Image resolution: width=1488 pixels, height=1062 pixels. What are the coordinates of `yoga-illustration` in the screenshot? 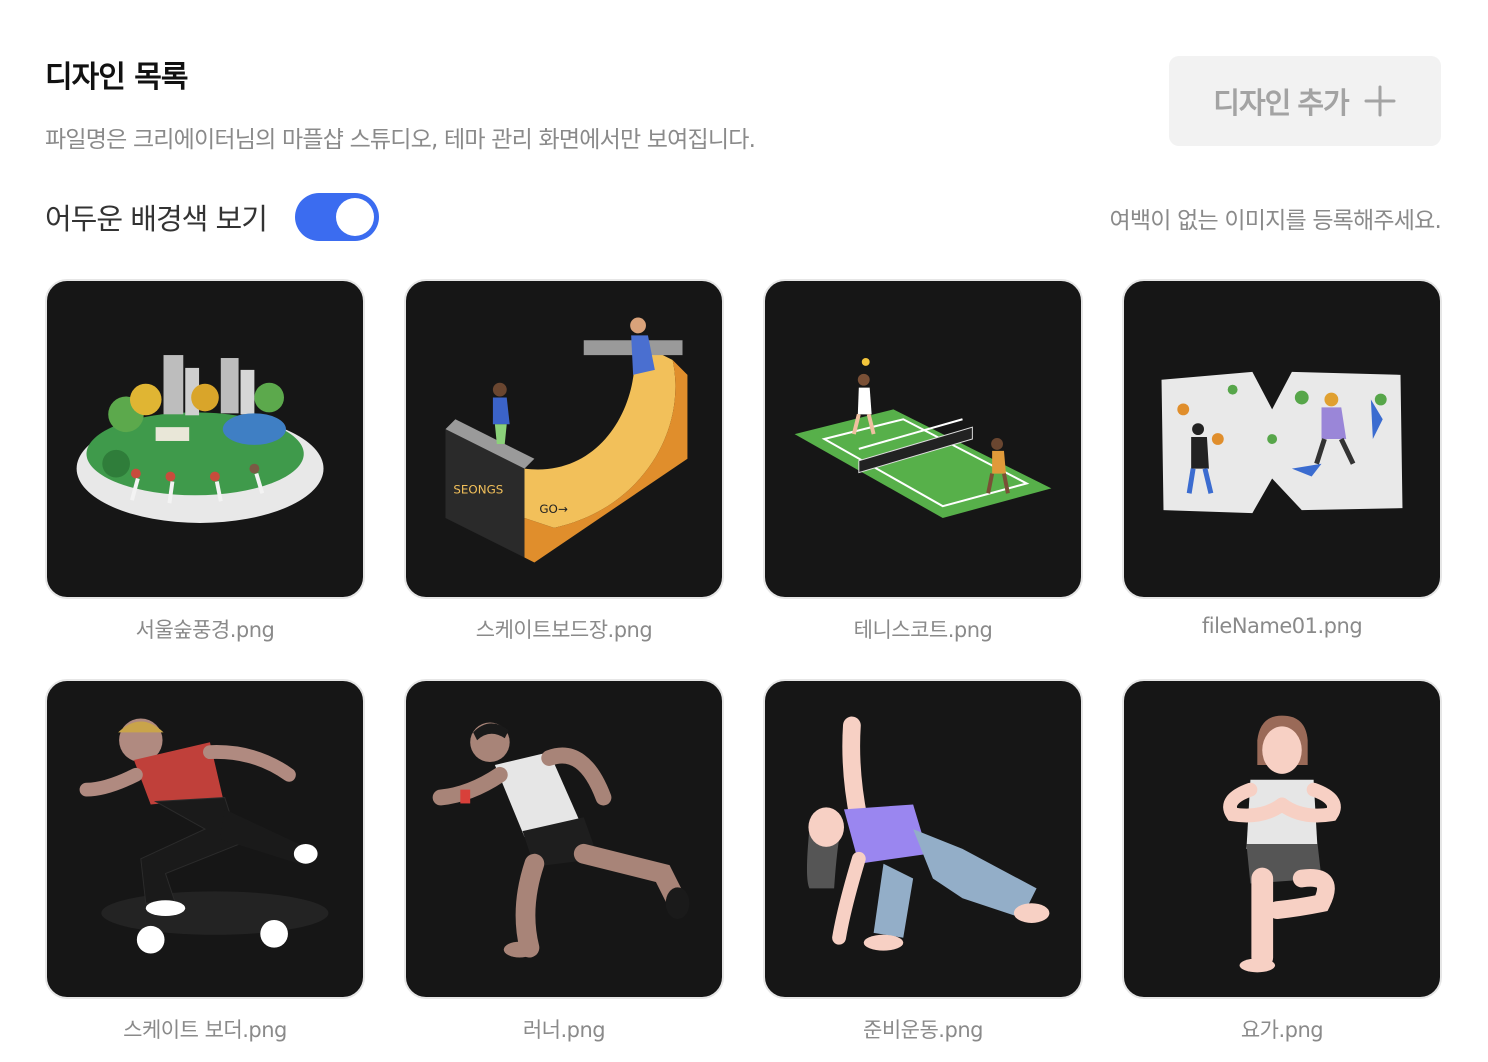 It's located at (1282, 844).